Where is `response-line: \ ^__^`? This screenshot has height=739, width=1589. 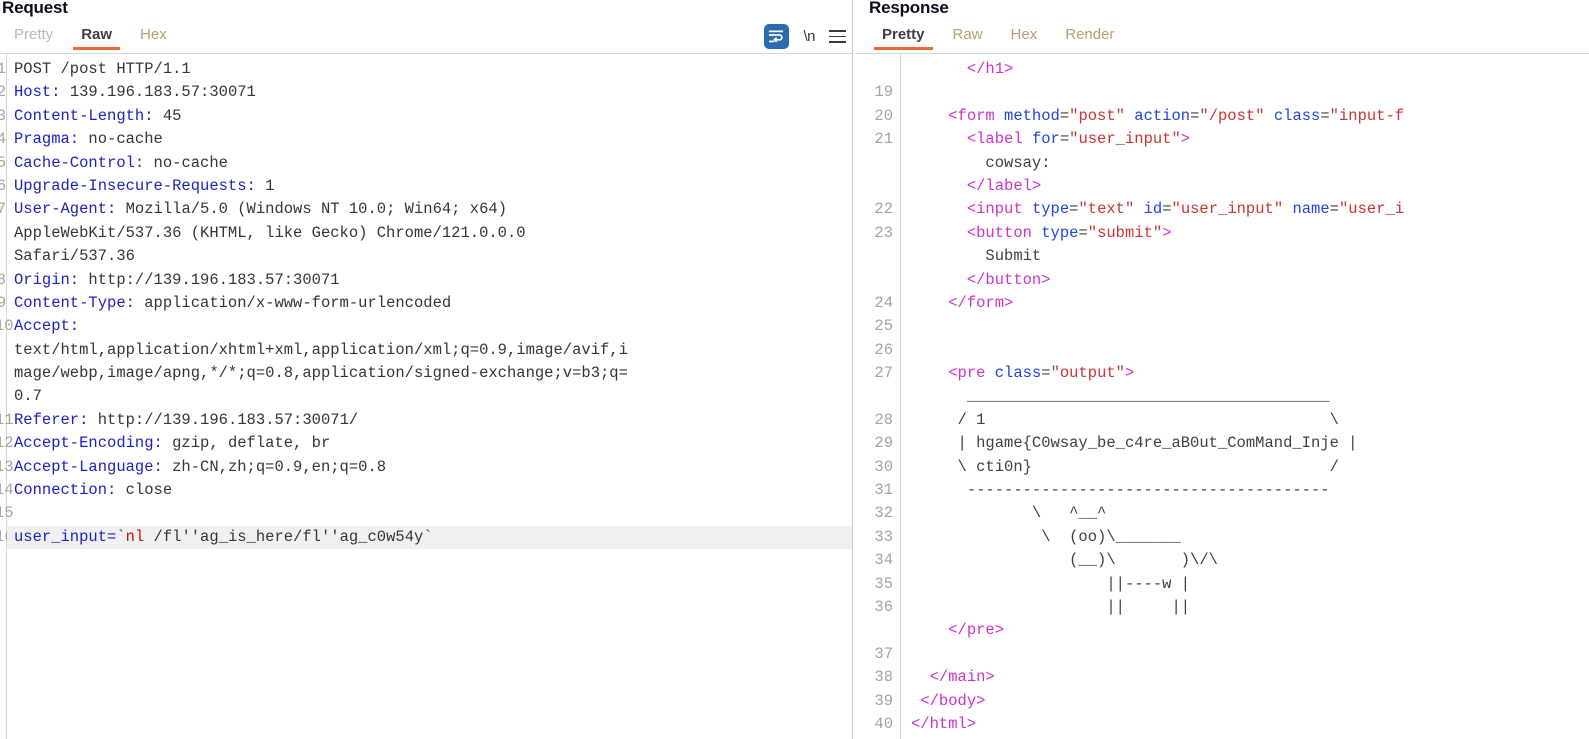
response-line: \ ^__^ is located at coordinates (1250, 513).